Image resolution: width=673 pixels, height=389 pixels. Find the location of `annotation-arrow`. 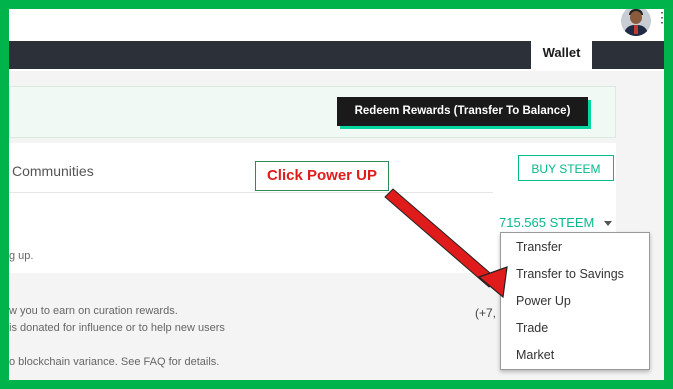

annotation-arrow is located at coordinates (446, 243).